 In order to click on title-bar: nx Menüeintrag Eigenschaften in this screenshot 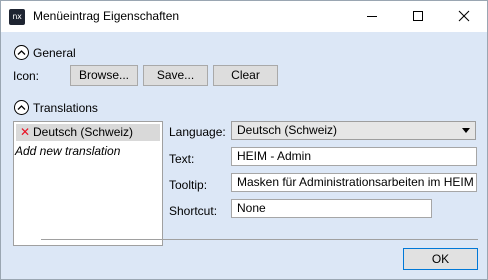, I will do `click(244, 16)`.